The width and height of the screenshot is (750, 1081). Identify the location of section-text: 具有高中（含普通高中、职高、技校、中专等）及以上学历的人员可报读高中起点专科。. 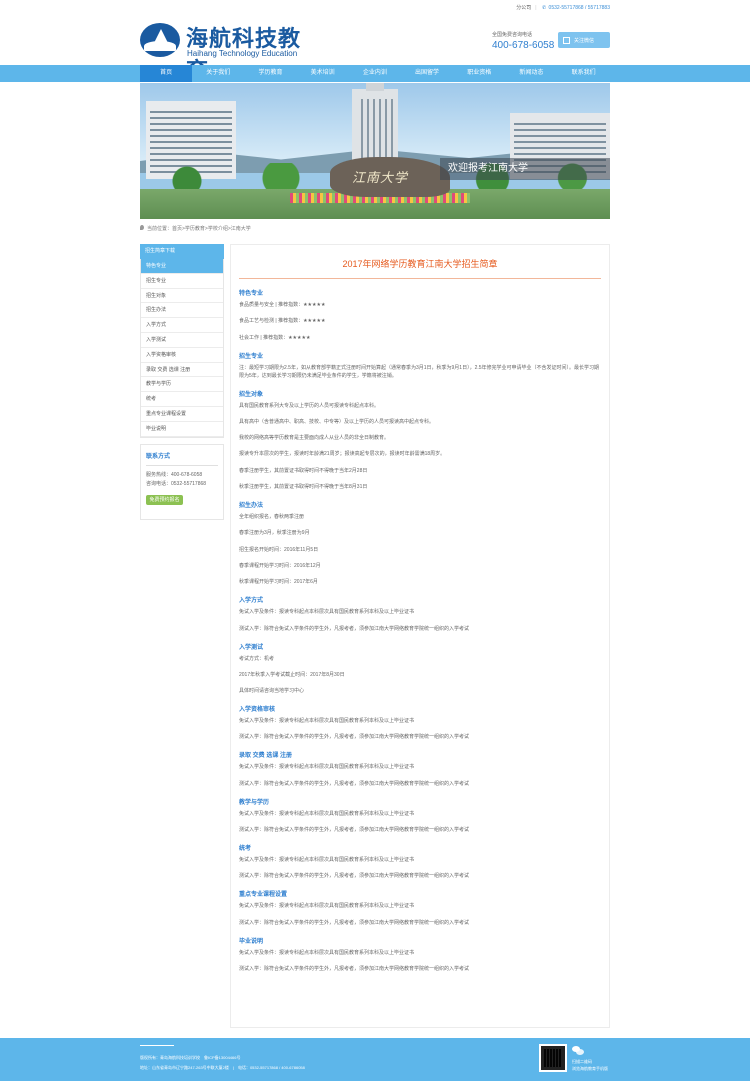
(337, 421).